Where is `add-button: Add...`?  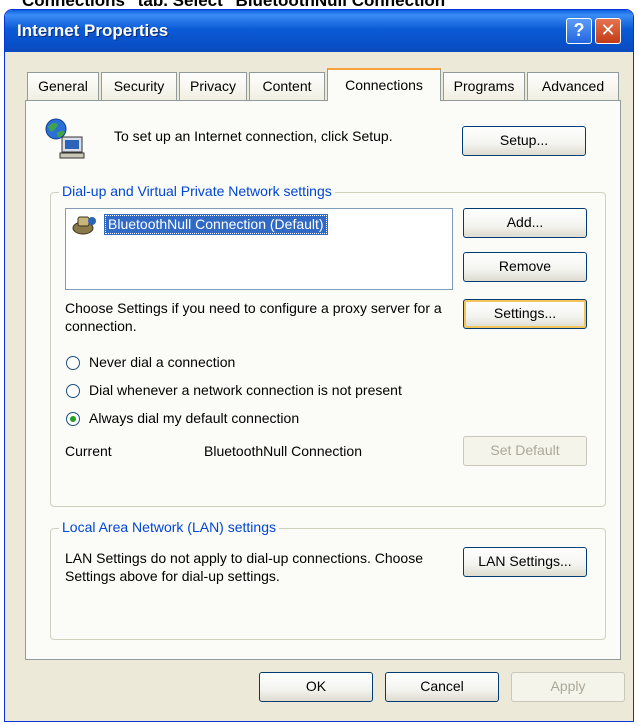 add-button: Add... is located at coordinates (525, 223).